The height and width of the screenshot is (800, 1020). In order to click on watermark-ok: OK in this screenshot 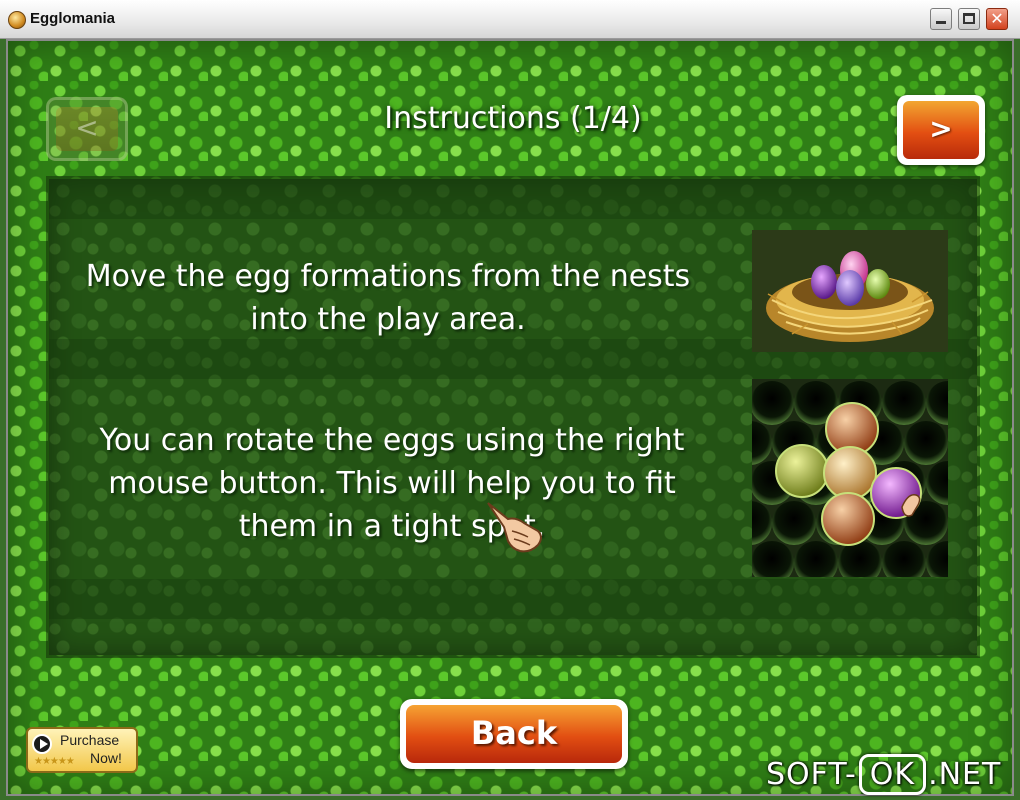, I will do `click(892, 774)`.